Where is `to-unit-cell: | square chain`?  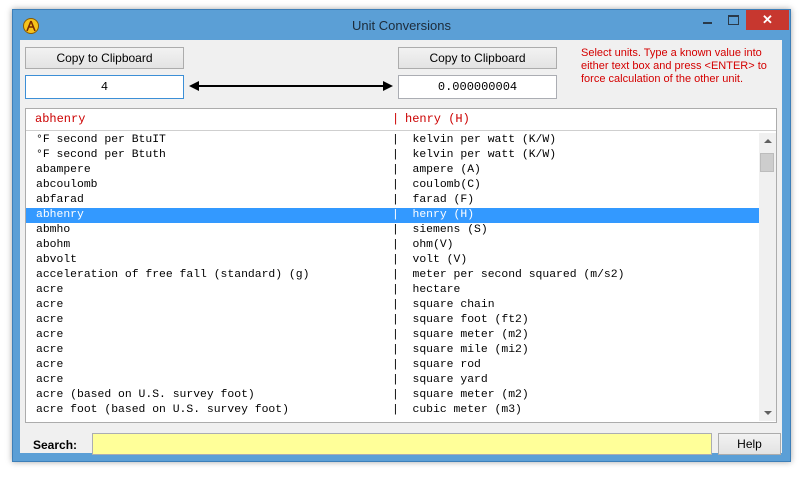
to-unit-cell: | square chain is located at coordinates (443, 305).